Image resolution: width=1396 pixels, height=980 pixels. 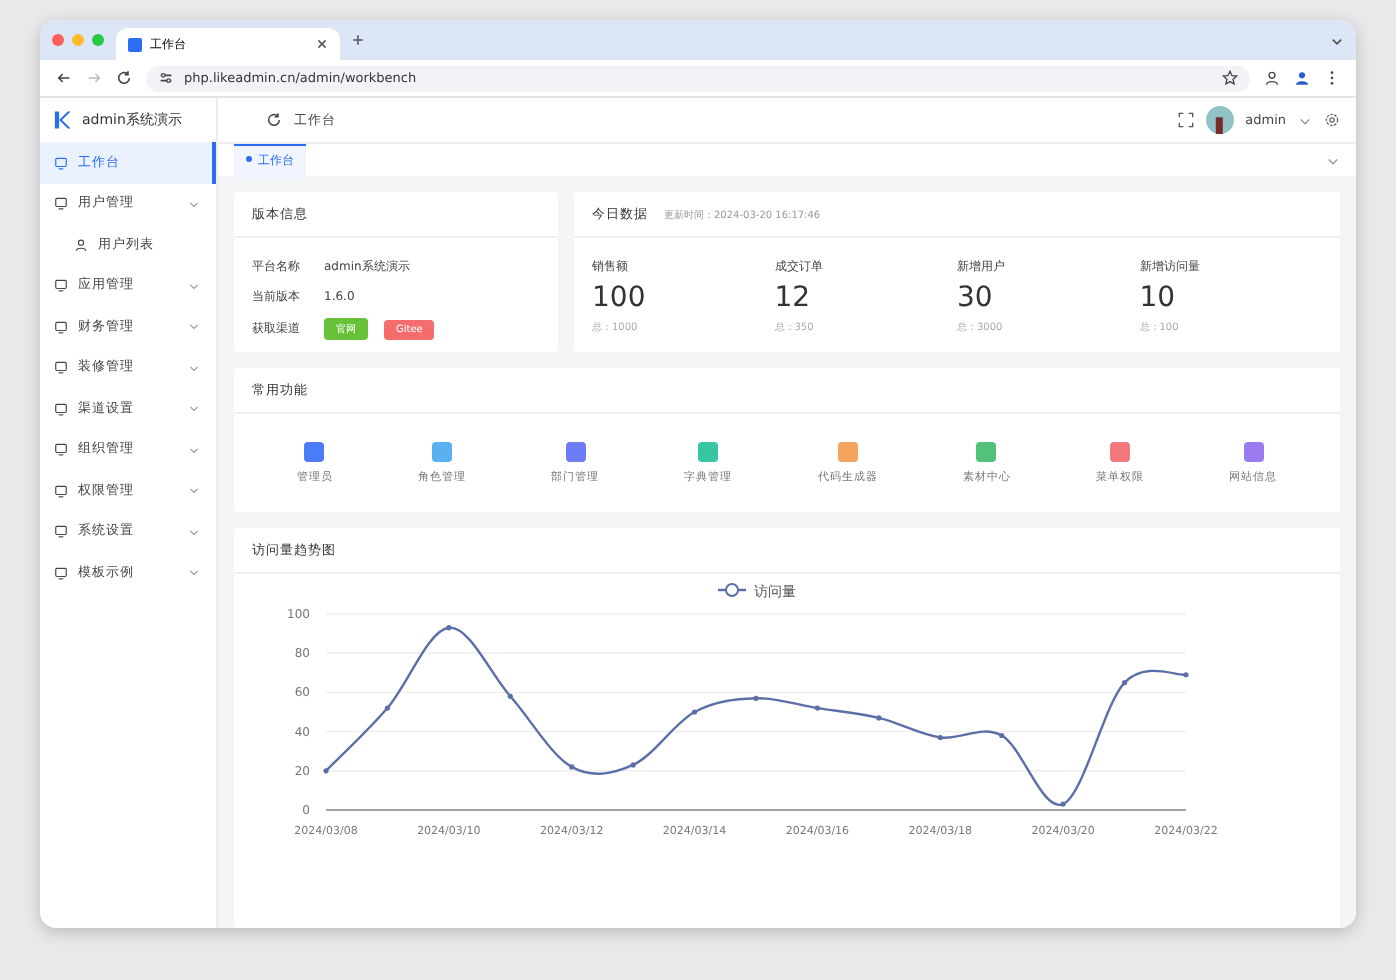 What do you see at coordinates (1332, 120) in the screenshot?
I see `settings-icon` at bounding box center [1332, 120].